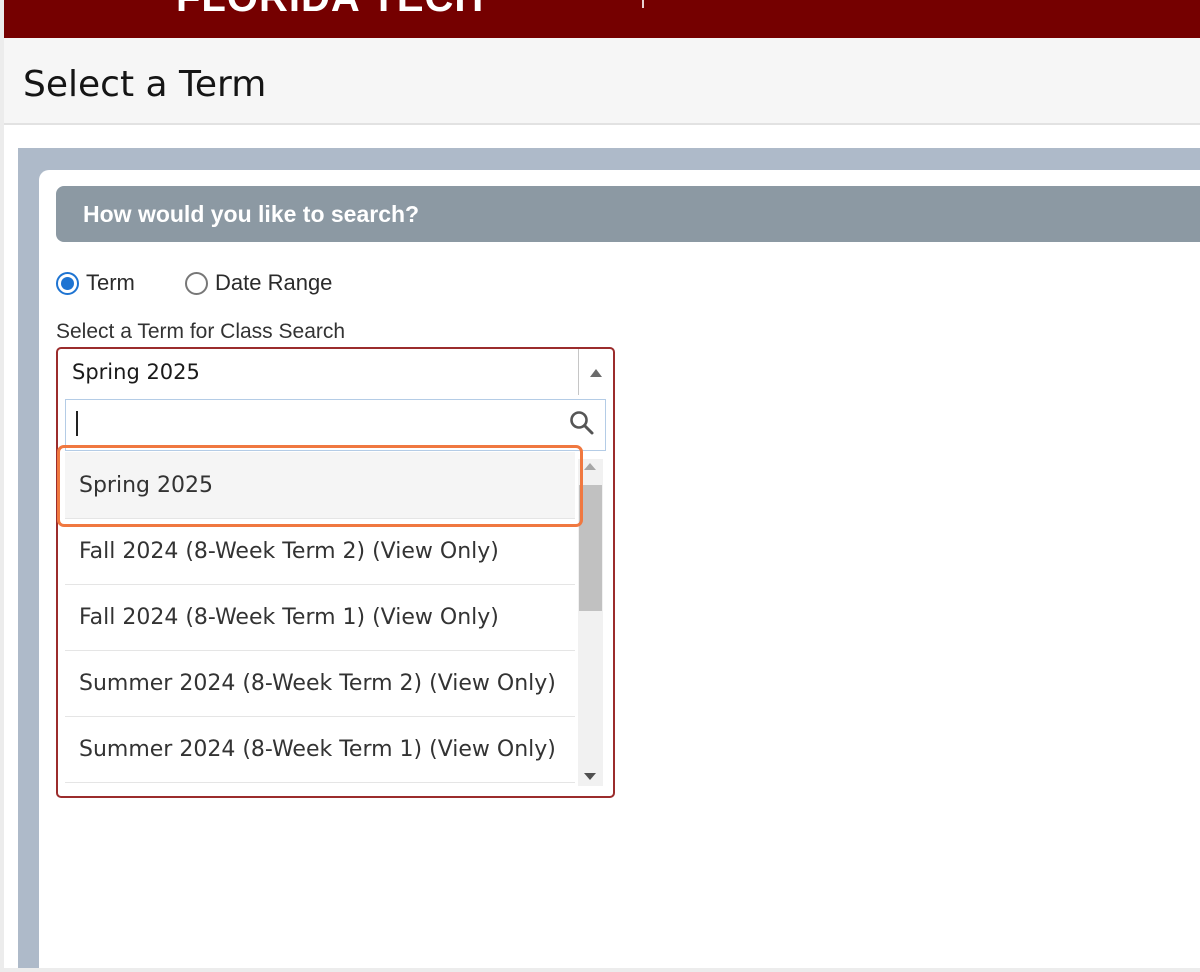  What do you see at coordinates (335, 425) in the screenshot?
I see `term-search-input` at bounding box center [335, 425].